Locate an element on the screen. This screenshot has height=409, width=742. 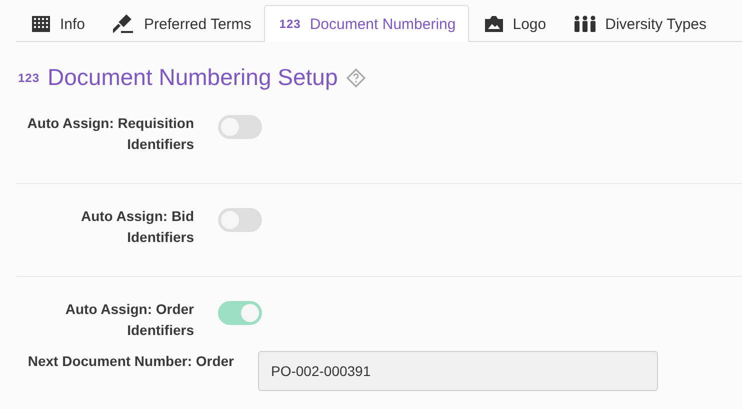
setting-label: Auto Assign: Order Identifiers is located at coordinates (129, 320).